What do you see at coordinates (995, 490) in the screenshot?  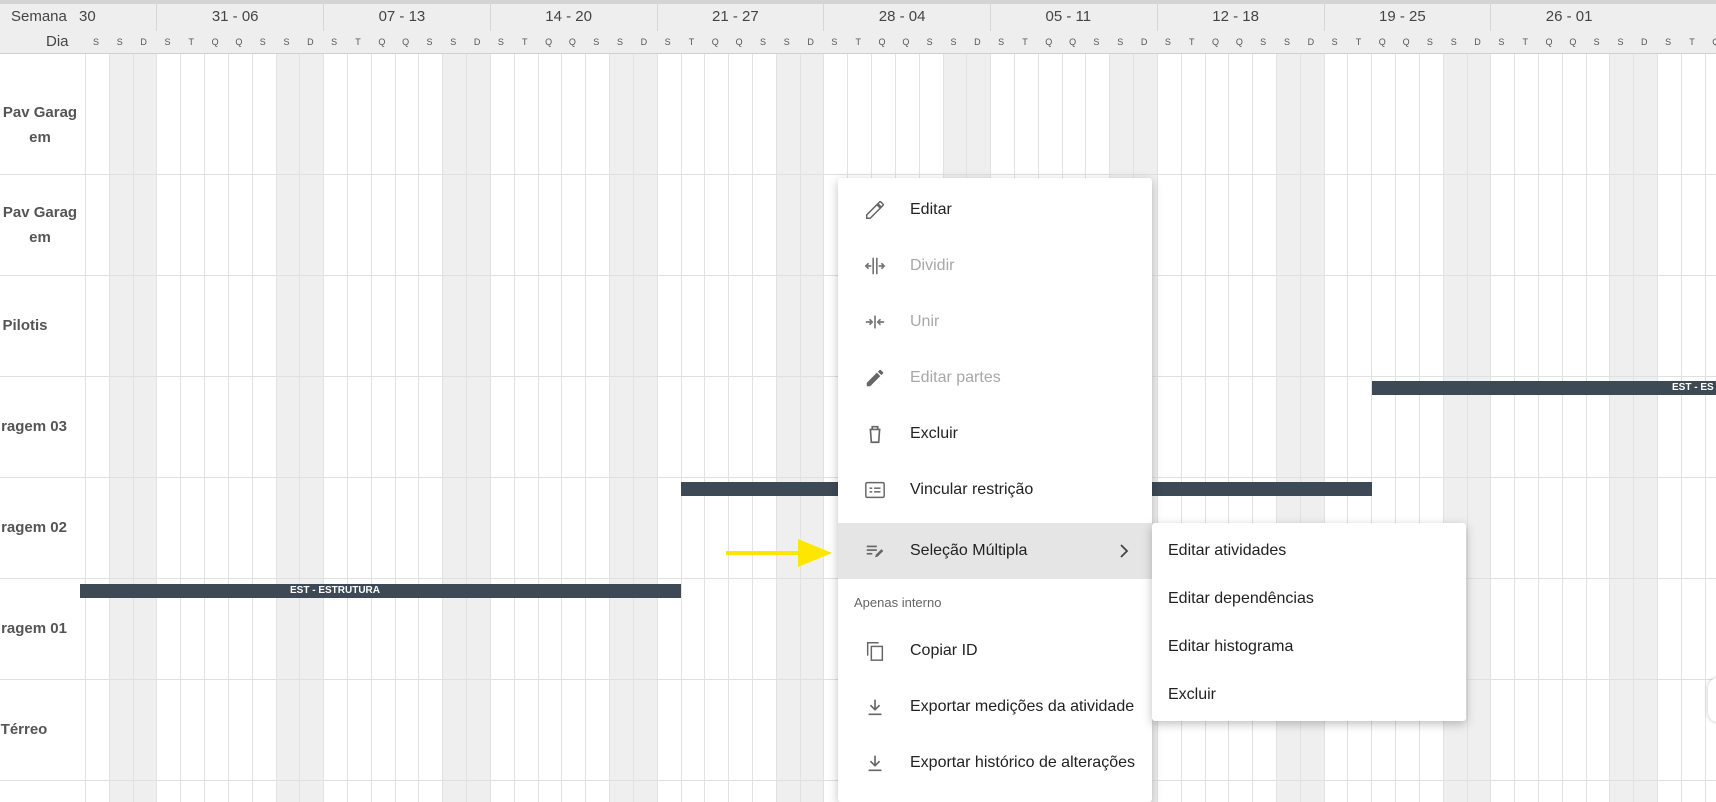 I see `menu-item-vincular-restricao: Vincular restrição` at bounding box center [995, 490].